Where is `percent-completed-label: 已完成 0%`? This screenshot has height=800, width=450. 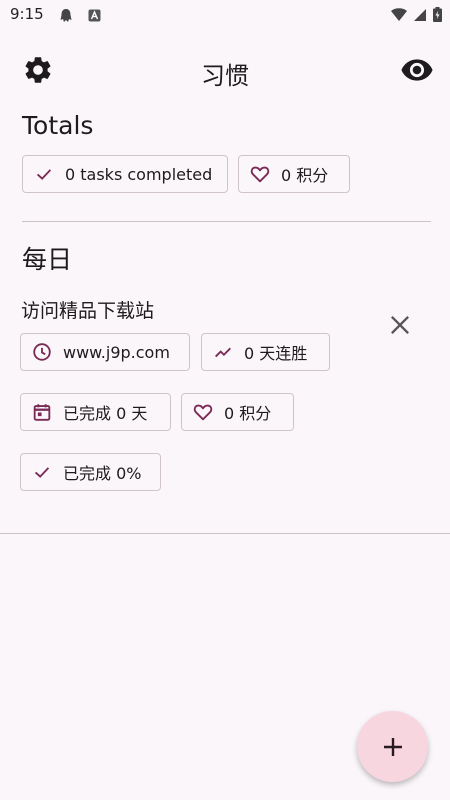
percent-completed-label: 已完成 0% is located at coordinates (102, 473).